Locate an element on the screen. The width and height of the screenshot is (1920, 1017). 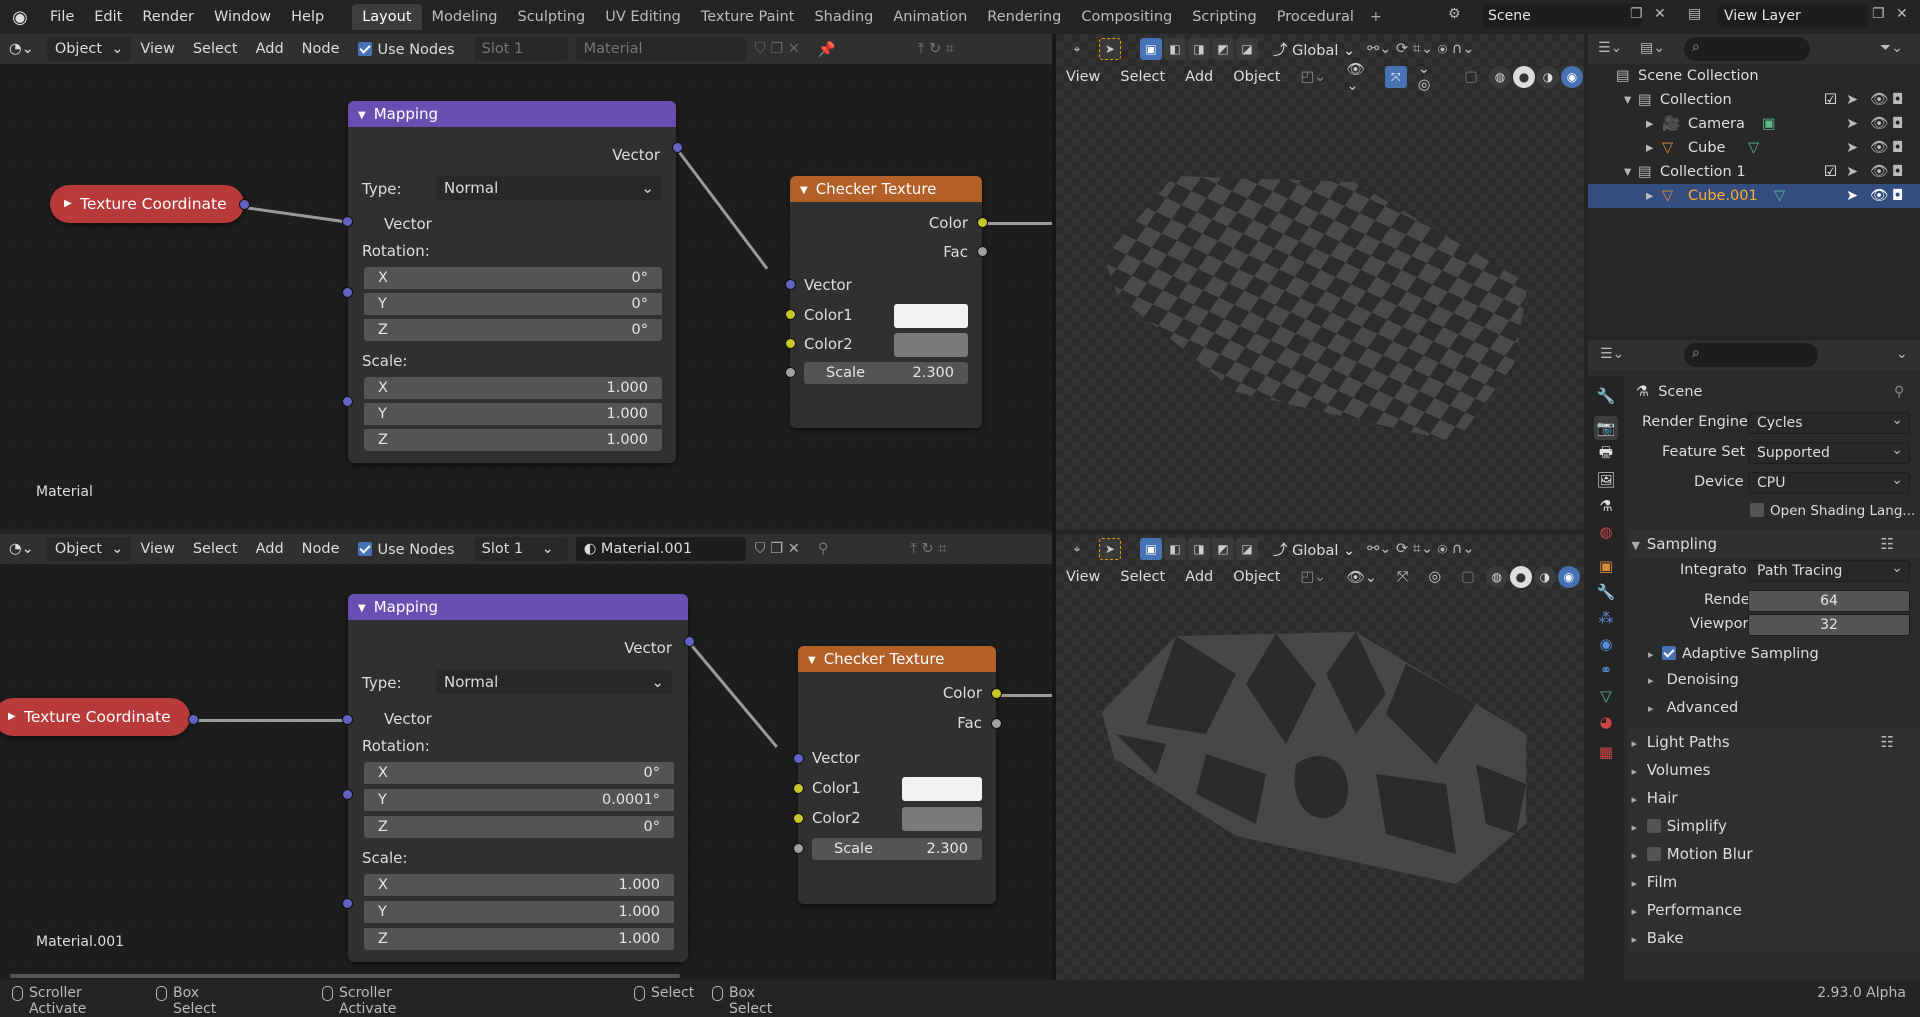
output-tab-icon: 🖶 is located at coordinates (1606, 454).